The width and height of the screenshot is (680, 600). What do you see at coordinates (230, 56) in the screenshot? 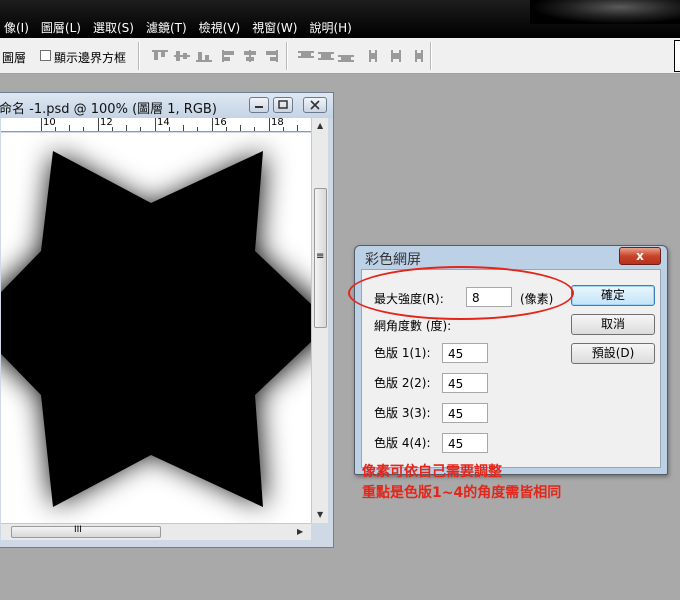
I see `align-left-edges-icon` at bounding box center [230, 56].